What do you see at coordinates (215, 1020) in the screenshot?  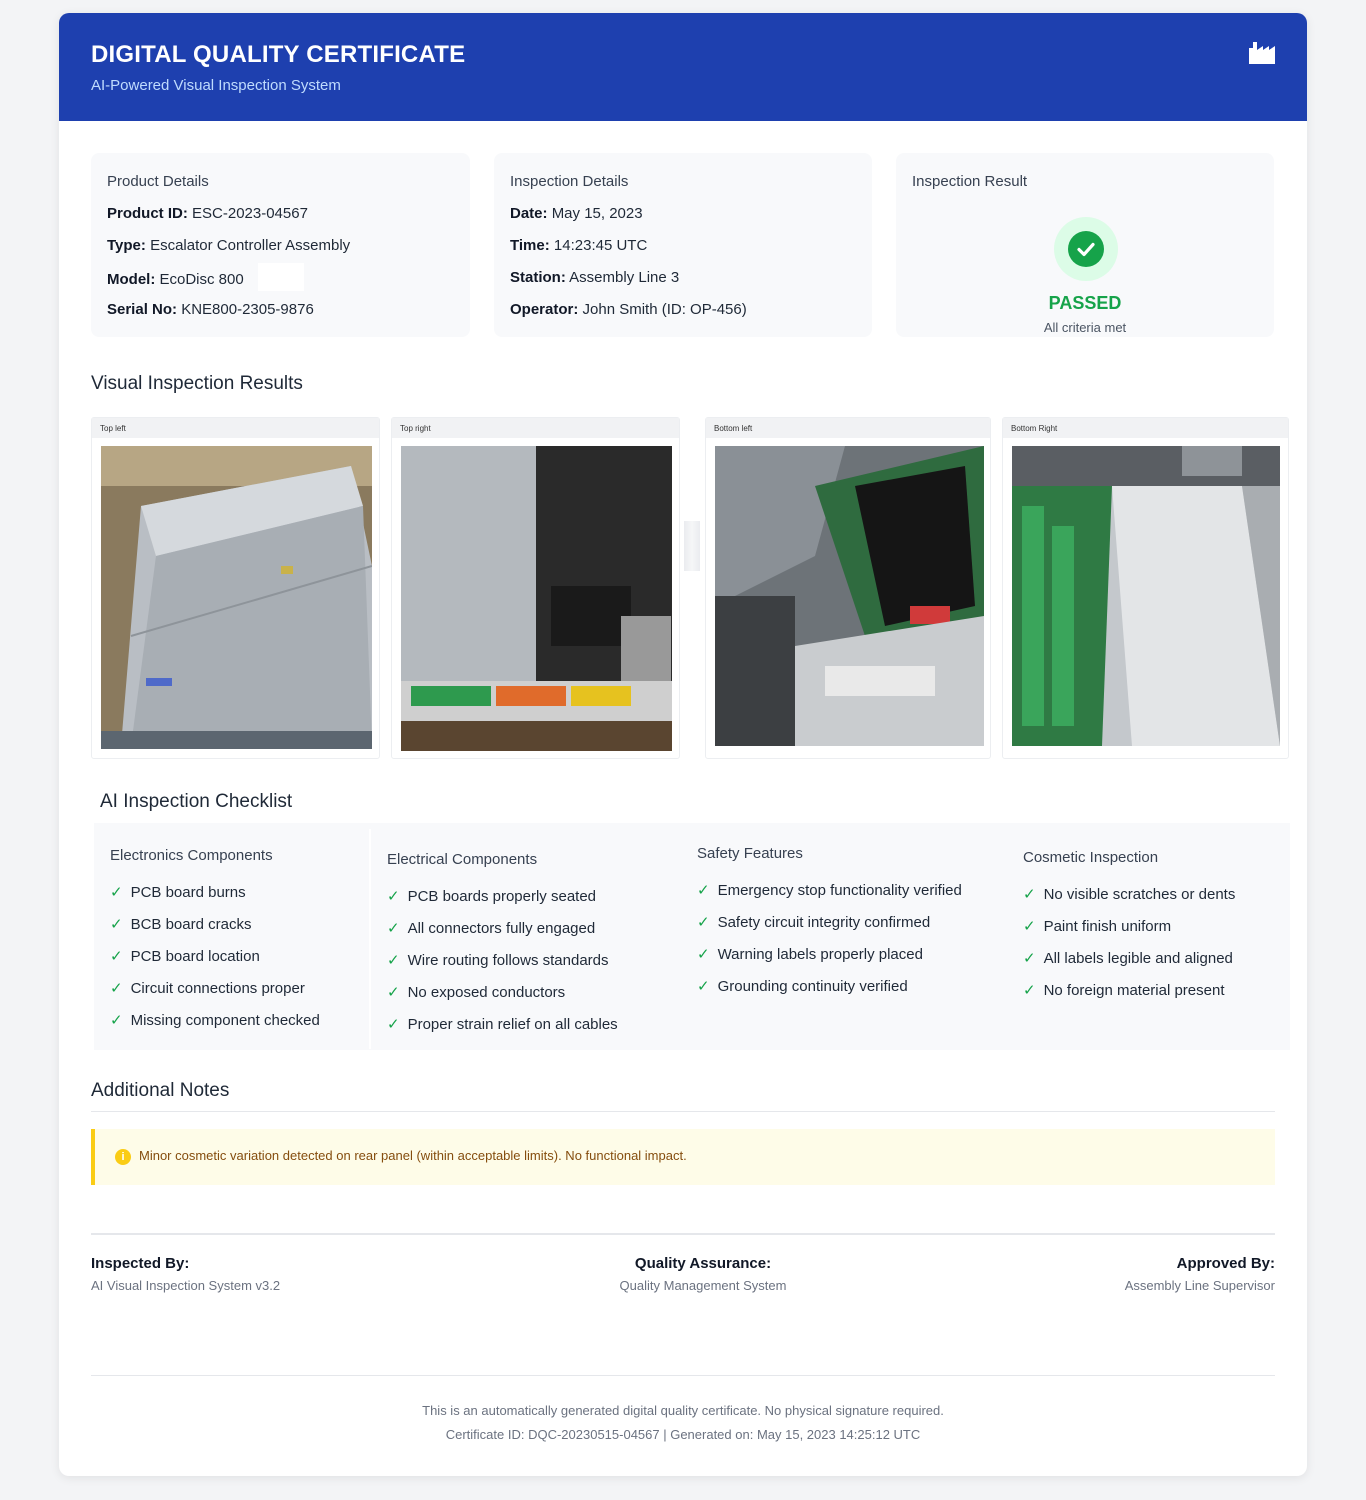 I see `checklist-item: ✓ Missing component checked` at bounding box center [215, 1020].